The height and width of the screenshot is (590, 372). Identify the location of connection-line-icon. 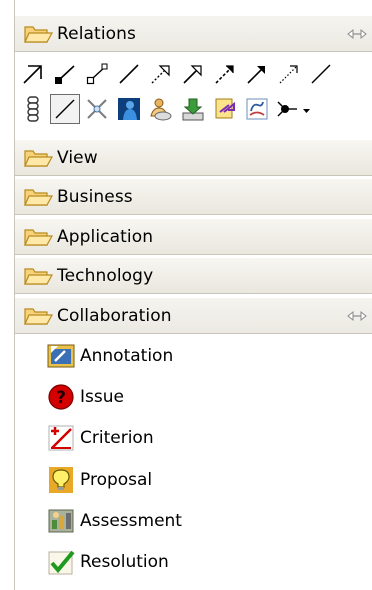
(65, 109).